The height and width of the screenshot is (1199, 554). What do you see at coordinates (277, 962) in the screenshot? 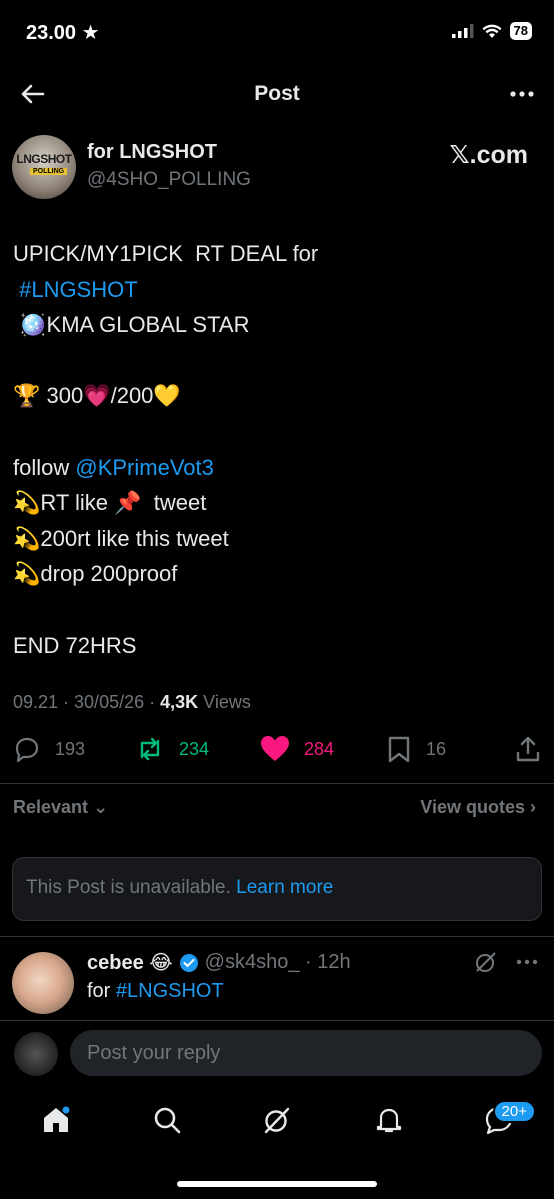
I see `reply-handle-time: @sk4sho_ · 12h` at bounding box center [277, 962].